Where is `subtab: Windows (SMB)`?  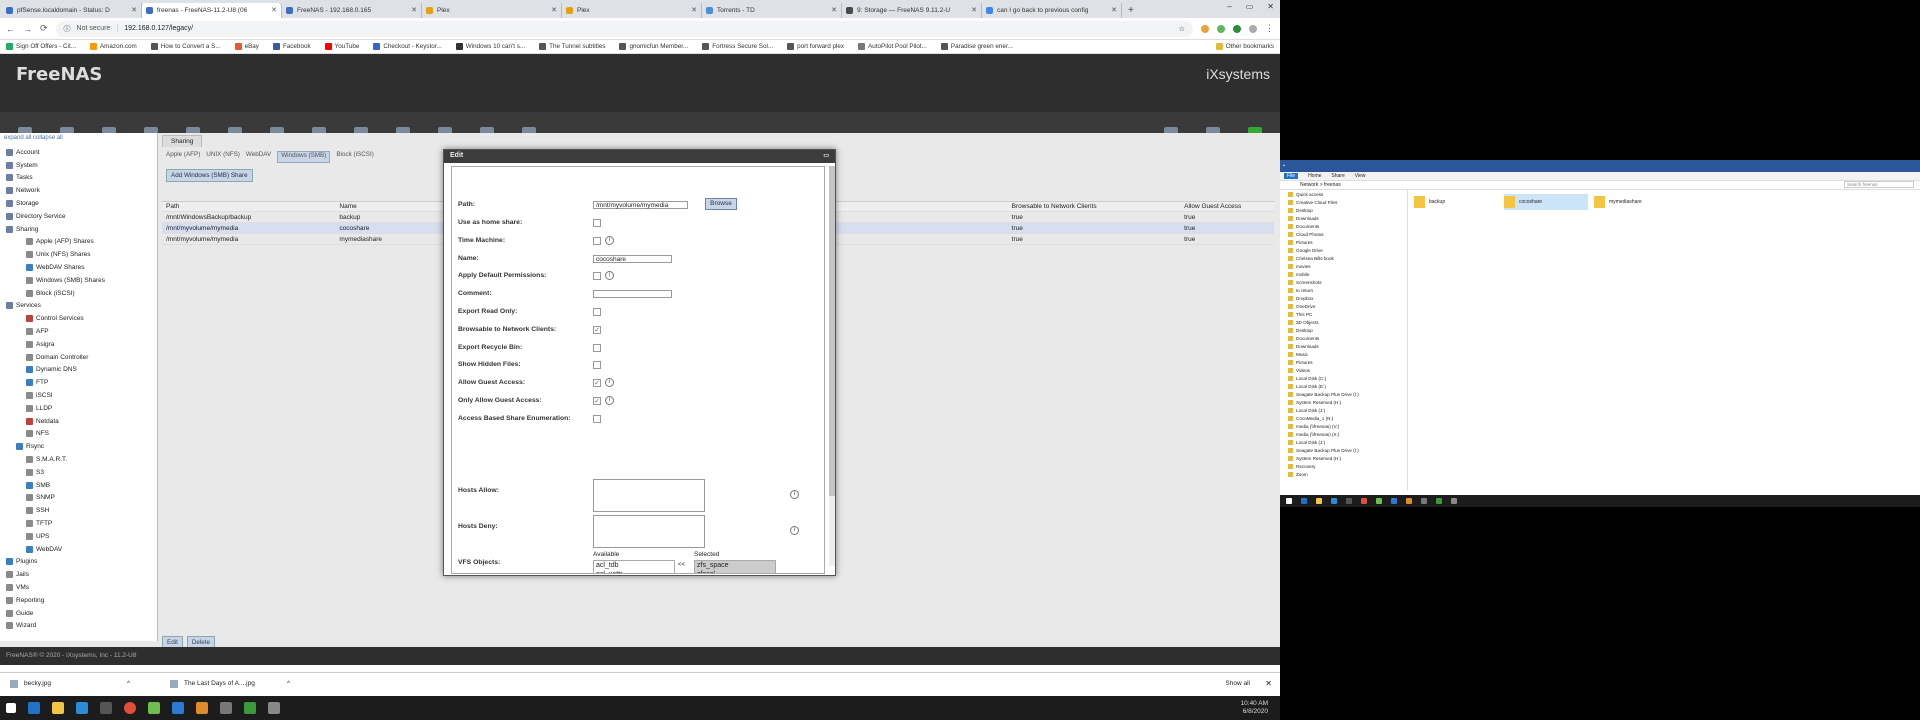
subtab: Windows (SMB) is located at coordinates (304, 157).